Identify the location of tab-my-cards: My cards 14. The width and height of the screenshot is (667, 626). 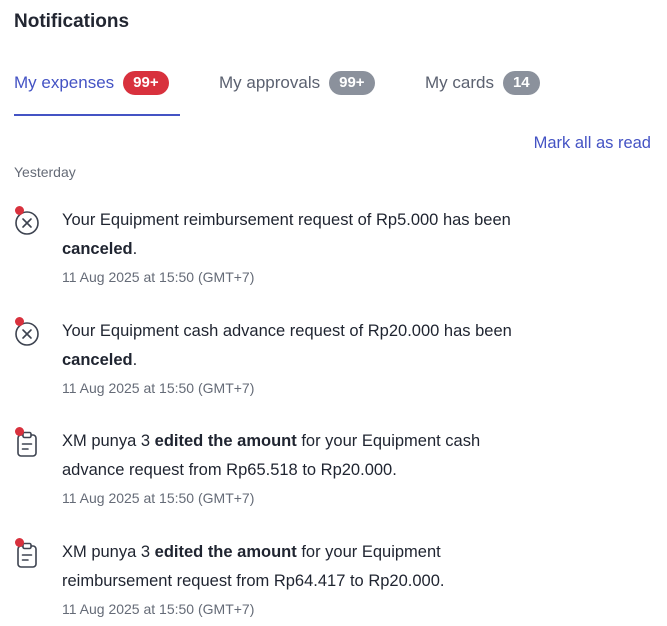
(482, 92).